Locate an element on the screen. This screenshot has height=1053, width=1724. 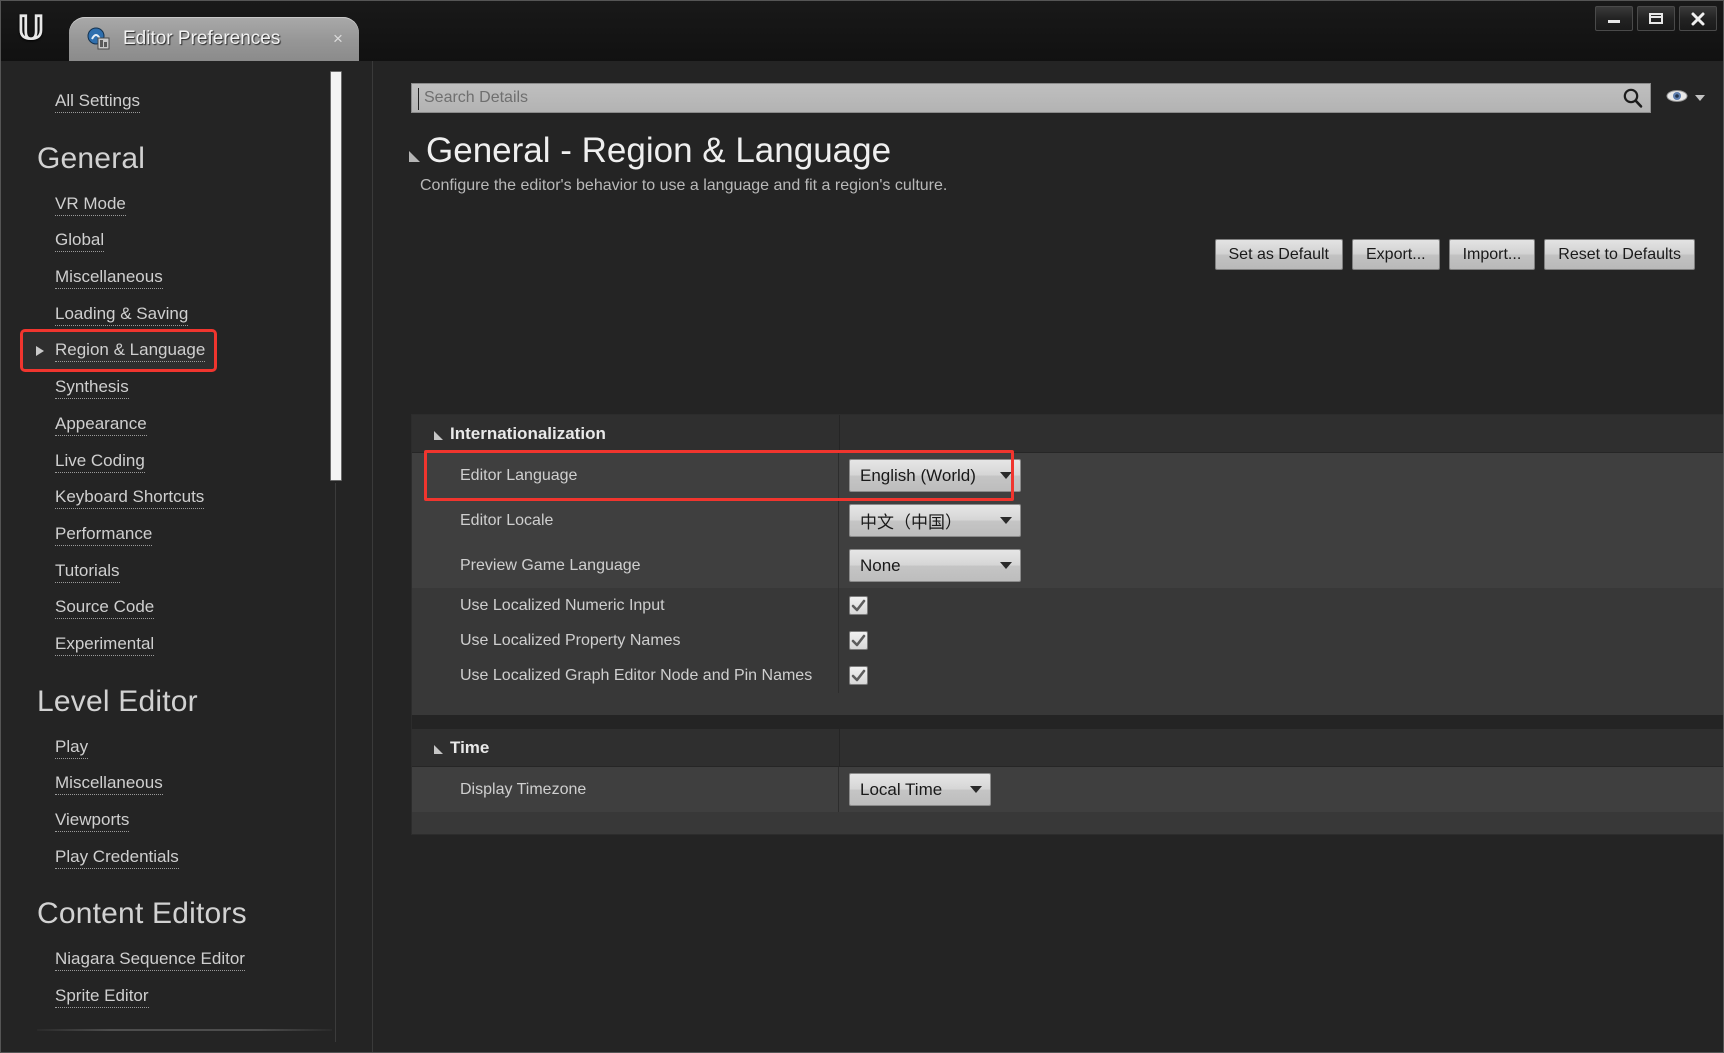
use-localized-numeric-input-checkbox is located at coordinates (858, 606).